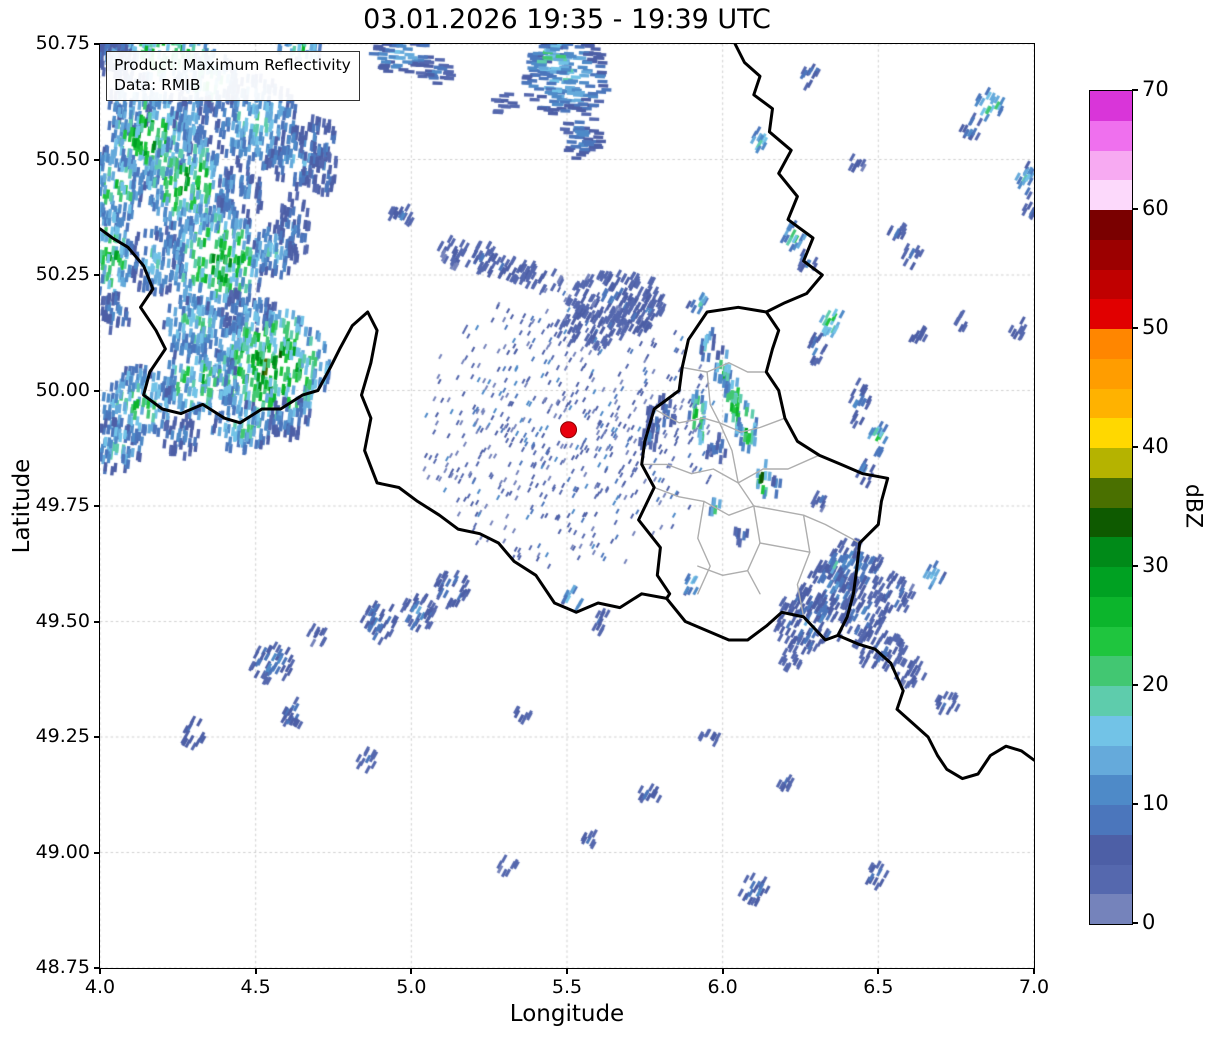 Image resolution: width=1219 pixels, height=1040 pixels. What do you see at coordinates (62, 389) in the screenshot?
I see `y-tick-label: 50.00` at bounding box center [62, 389].